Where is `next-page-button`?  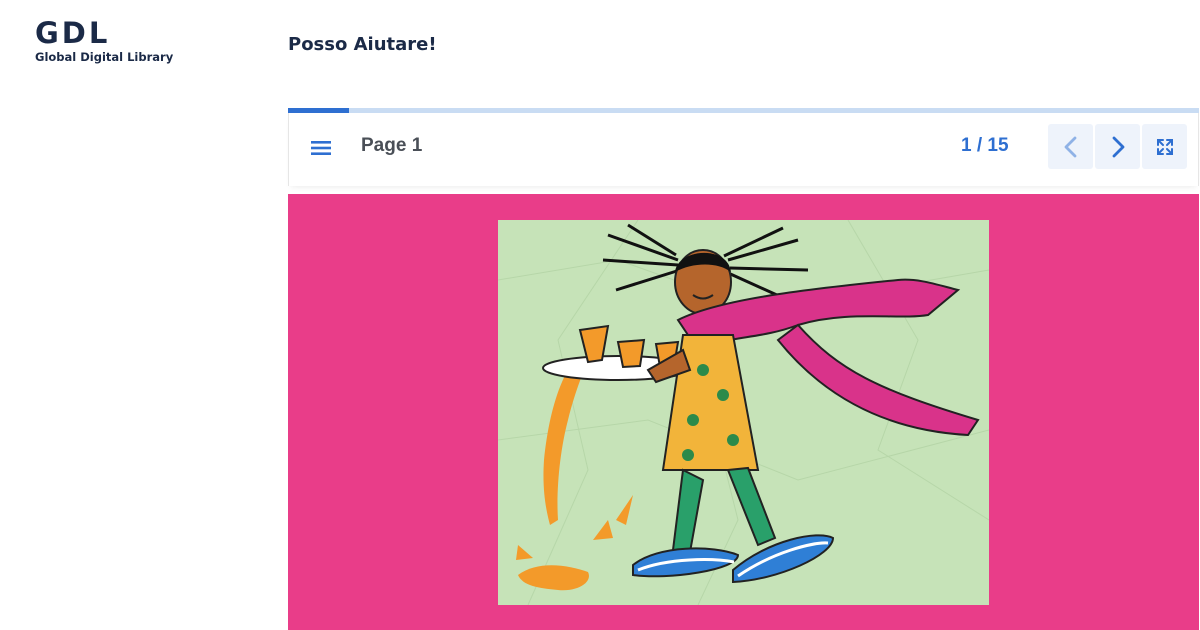
next-page-button is located at coordinates (1117, 146).